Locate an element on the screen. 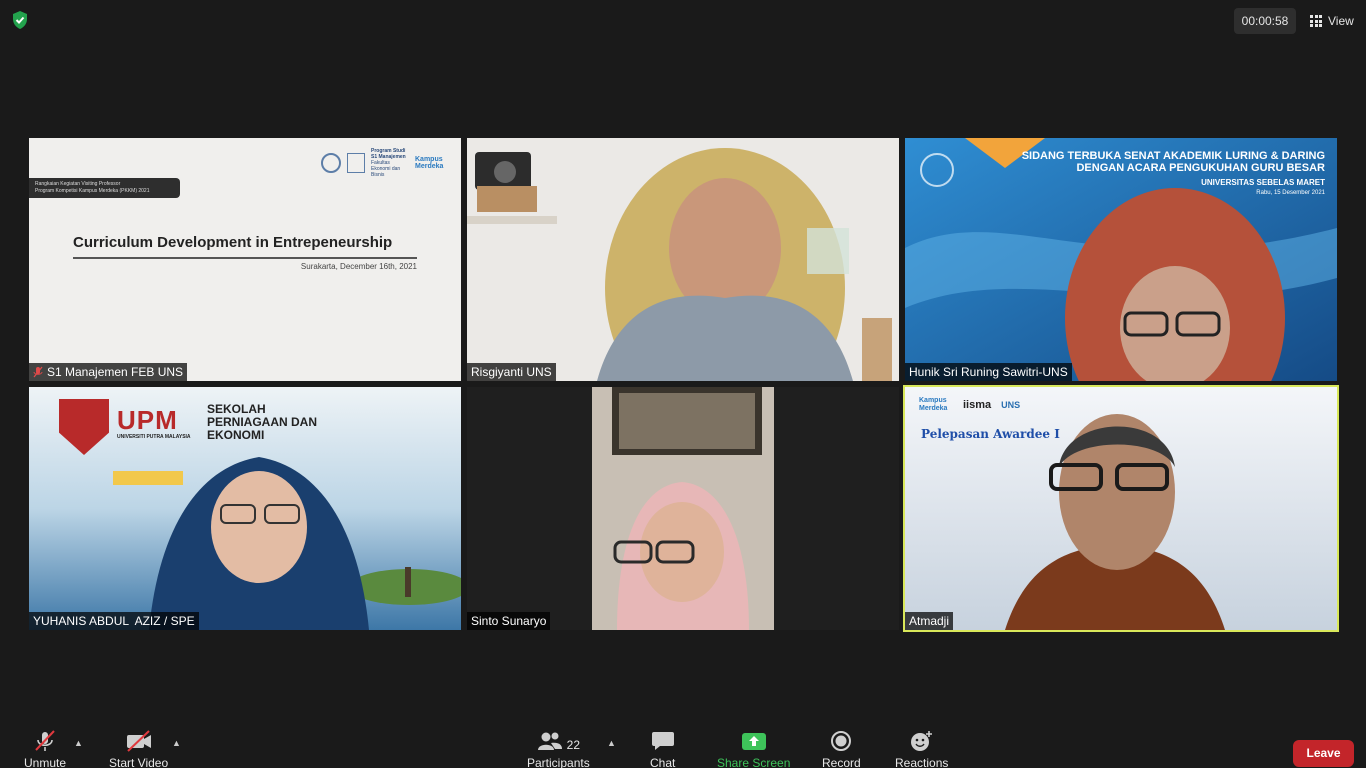  leave-button: Leave is located at coordinates (1323, 753).